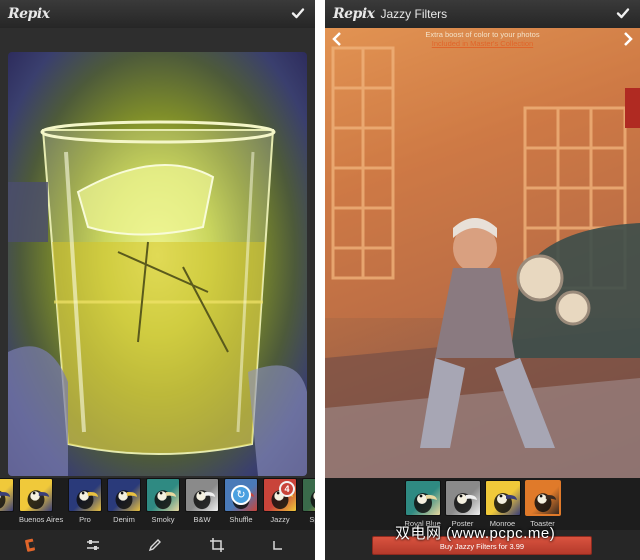 This screenshot has width=640, height=560. I want to click on crop-icon, so click(217, 545).